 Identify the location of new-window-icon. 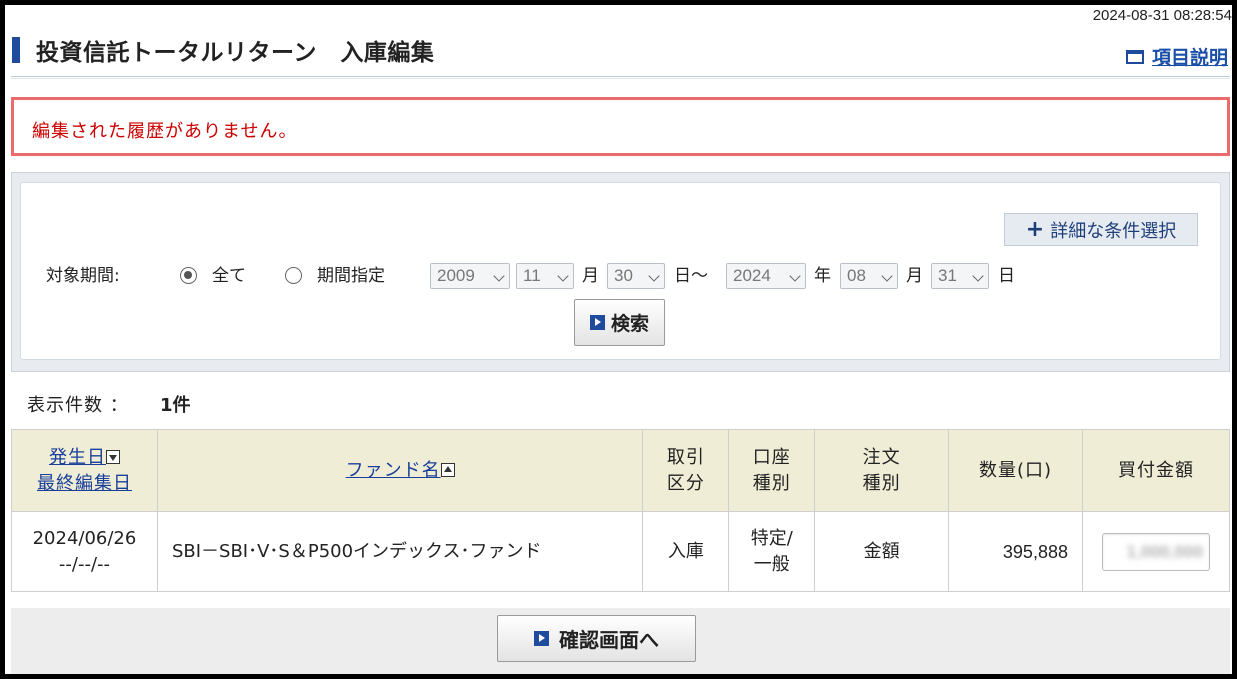
(1134, 56).